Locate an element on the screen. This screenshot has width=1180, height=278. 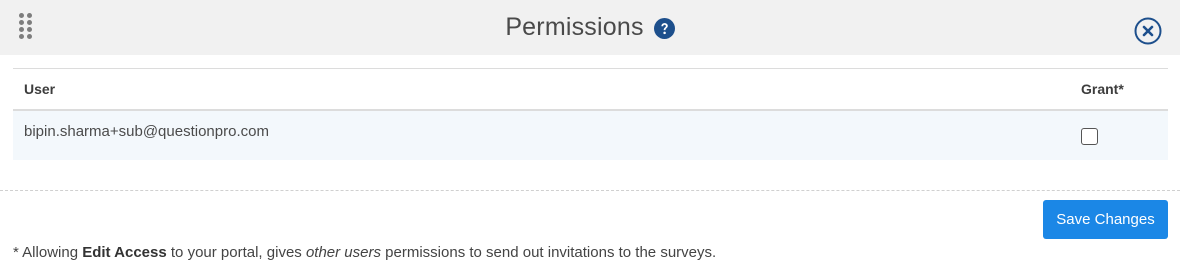
section-divider is located at coordinates (590, 190).